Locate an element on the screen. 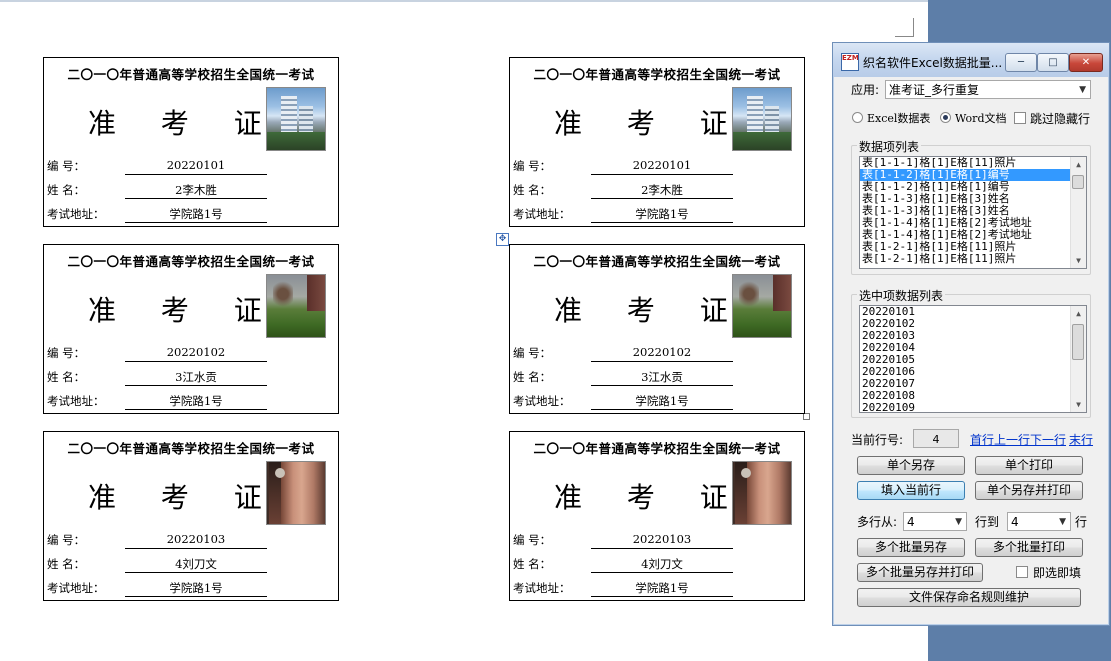 Image resolution: width=1111 pixels, height=661 pixels. nav-next-link: 下一行 is located at coordinates (1048, 439).